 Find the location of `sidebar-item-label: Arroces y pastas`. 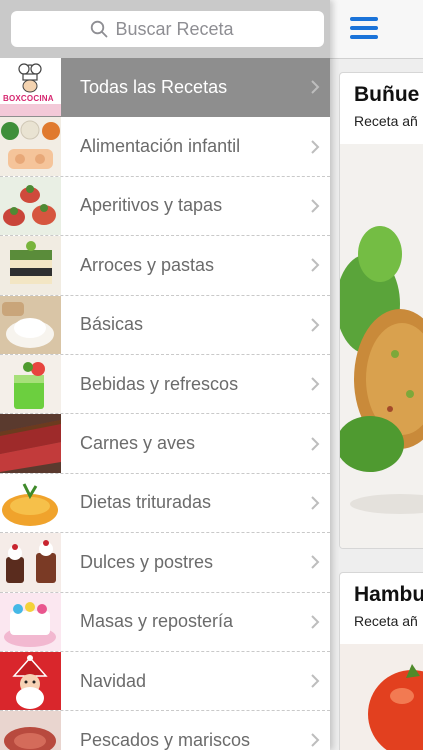

sidebar-item-label: Arroces y pastas is located at coordinates (147, 264).